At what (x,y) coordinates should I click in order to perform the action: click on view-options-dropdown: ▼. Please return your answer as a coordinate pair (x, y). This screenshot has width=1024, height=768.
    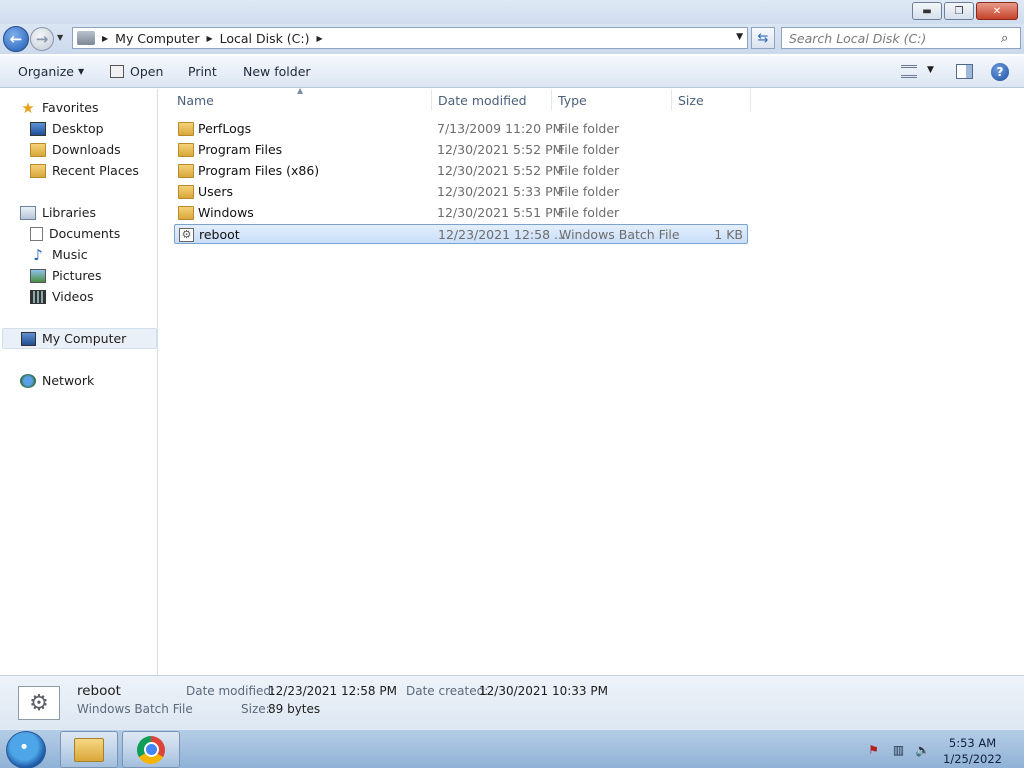
    Looking at the image, I should click on (930, 70).